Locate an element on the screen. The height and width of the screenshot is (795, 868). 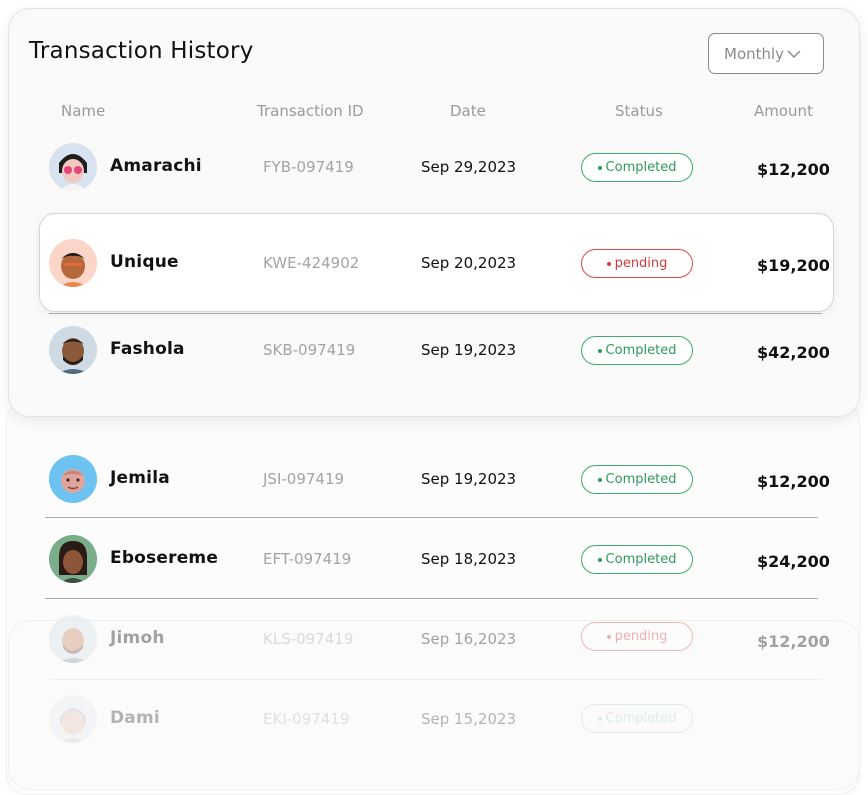
column-header-status: Status is located at coordinates (639, 111).